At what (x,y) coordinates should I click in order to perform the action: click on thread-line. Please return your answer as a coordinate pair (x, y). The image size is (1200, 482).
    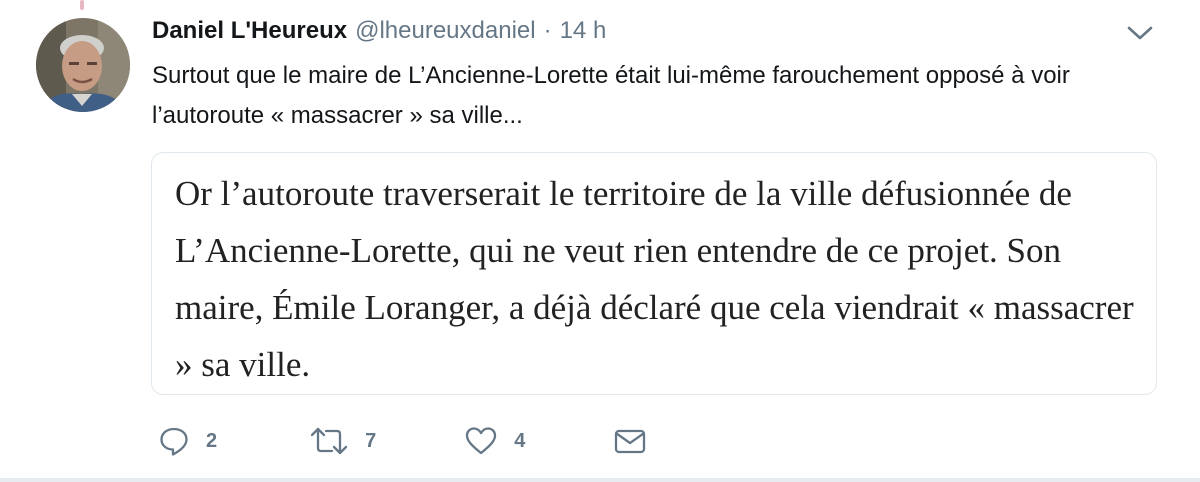
    Looking at the image, I should click on (82, 5).